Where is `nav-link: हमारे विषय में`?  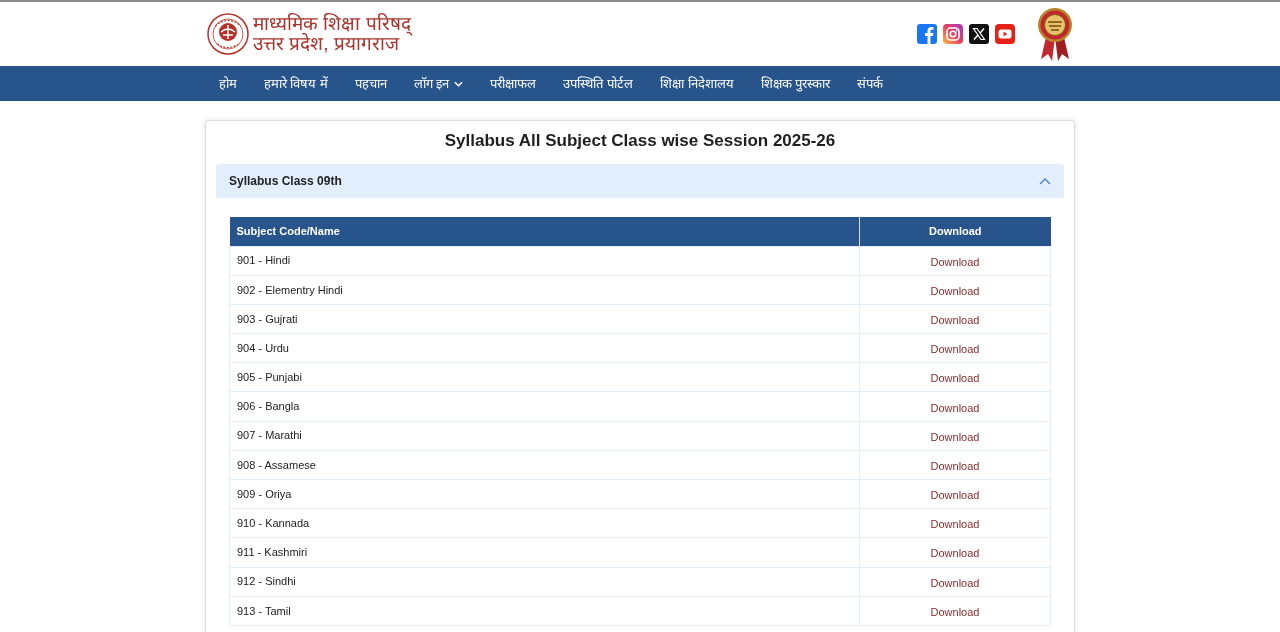 nav-link: हमारे विषय में is located at coordinates (296, 83).